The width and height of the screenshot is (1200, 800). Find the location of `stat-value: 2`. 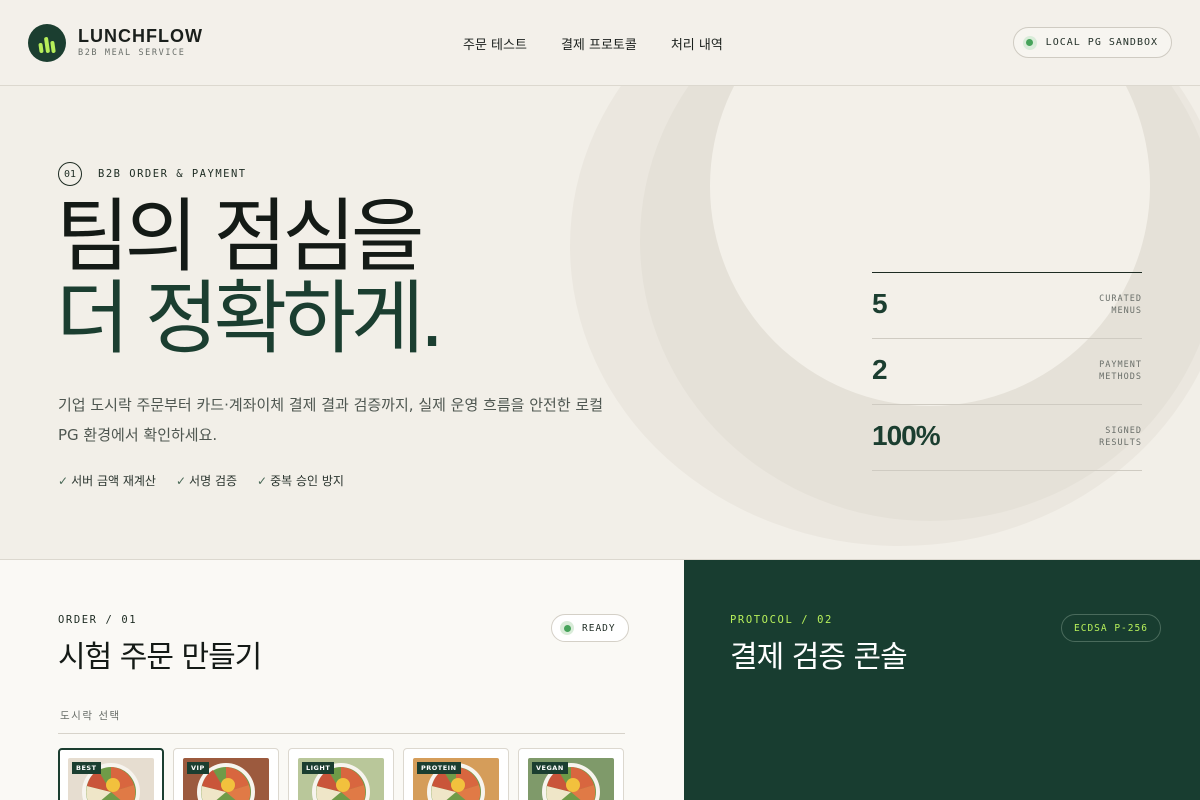

stat-value: 2 is located at coordinates (880, 369).